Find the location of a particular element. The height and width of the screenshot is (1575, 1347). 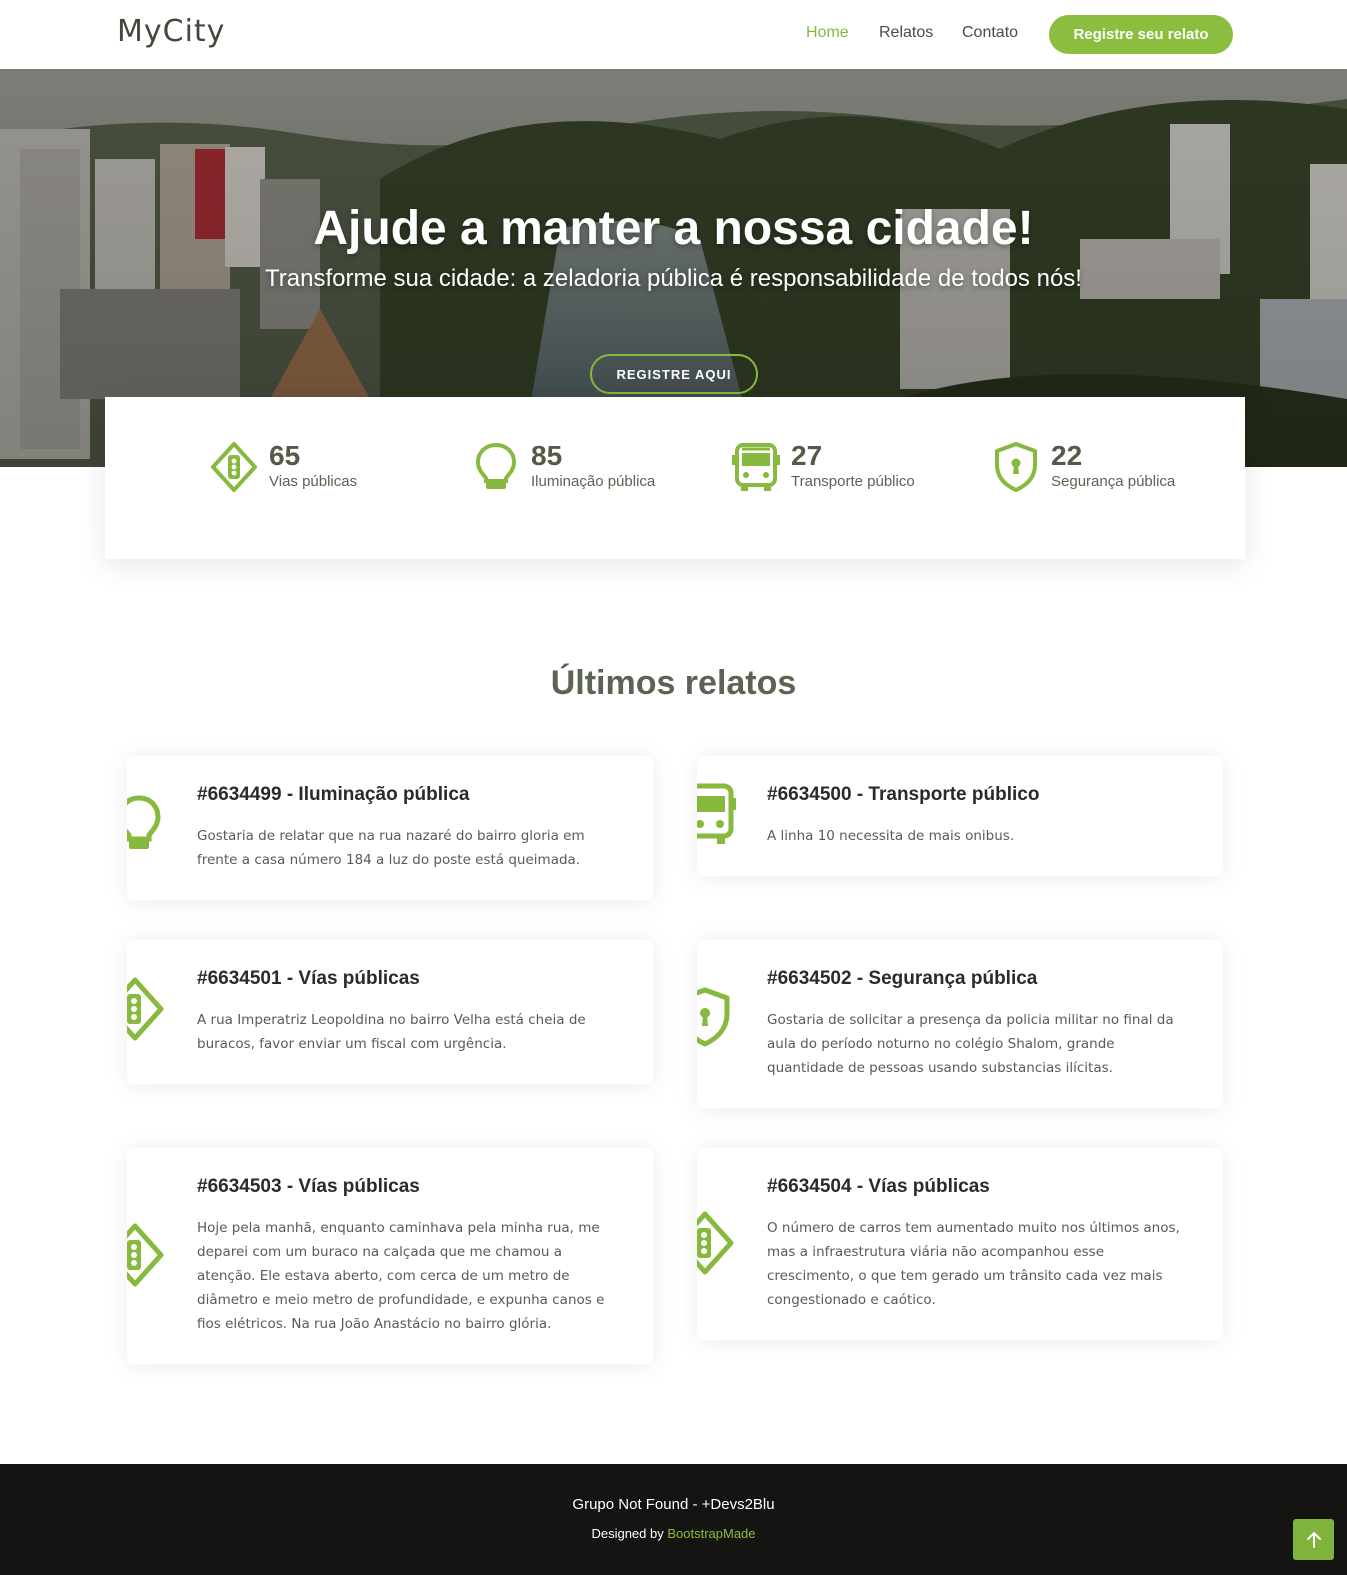

register-here-button: REGISTRE AQUI is located at coordinates (674, 374).